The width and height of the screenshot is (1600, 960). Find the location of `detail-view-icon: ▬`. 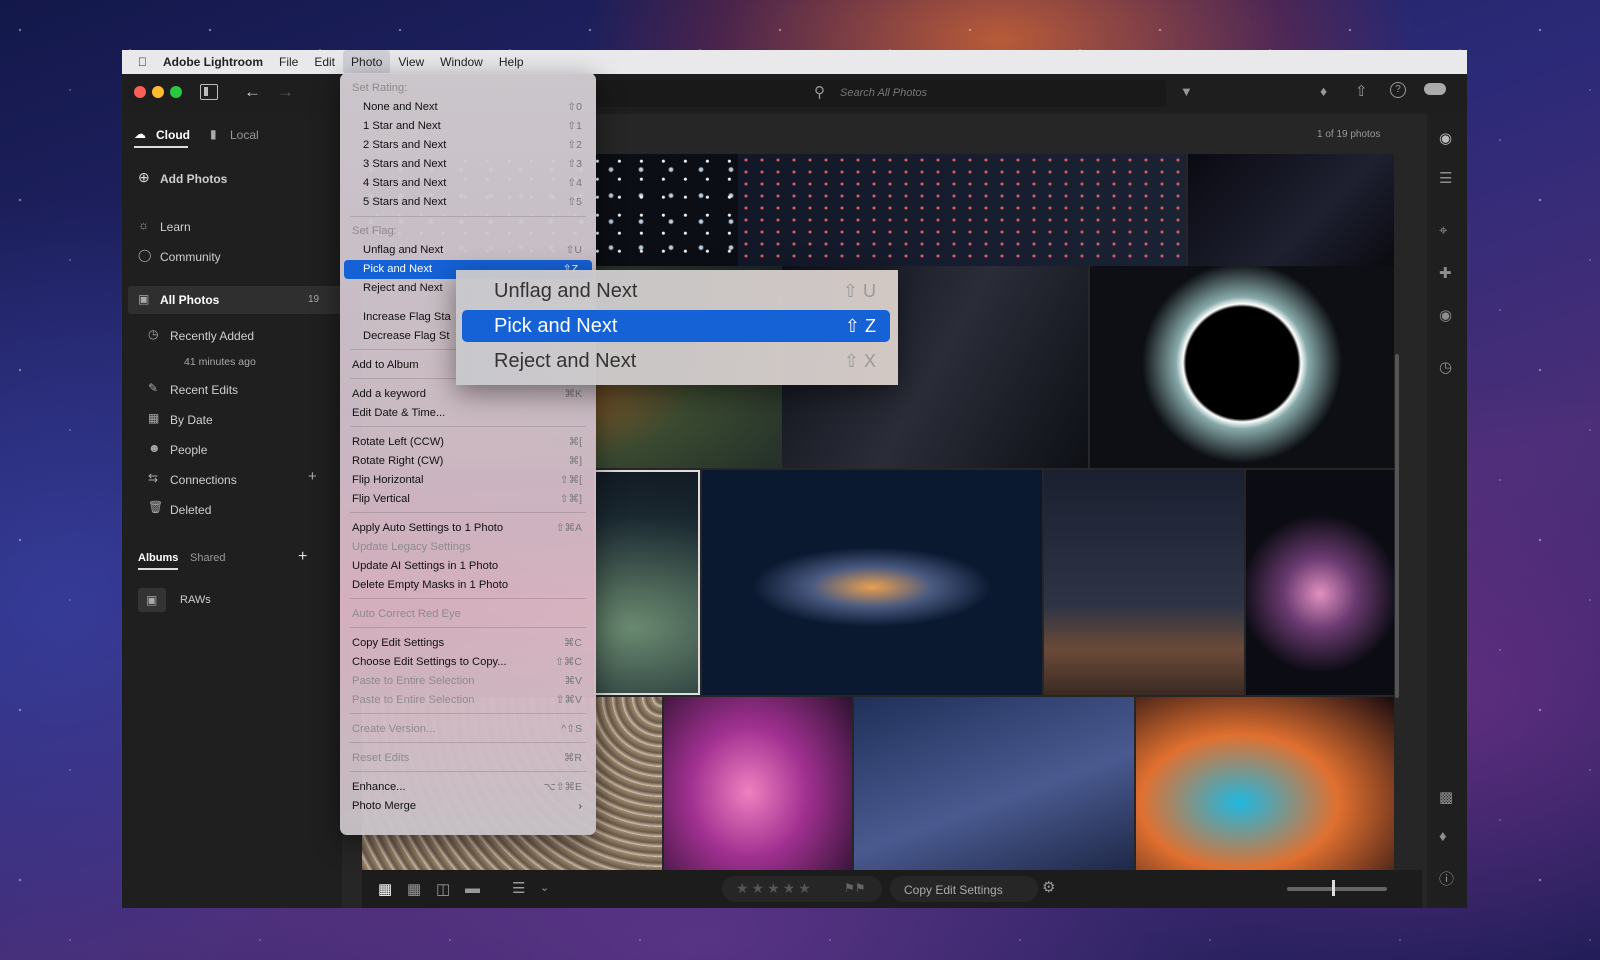

detail-view-icon: ▬ is located at coordinates (472, 888).